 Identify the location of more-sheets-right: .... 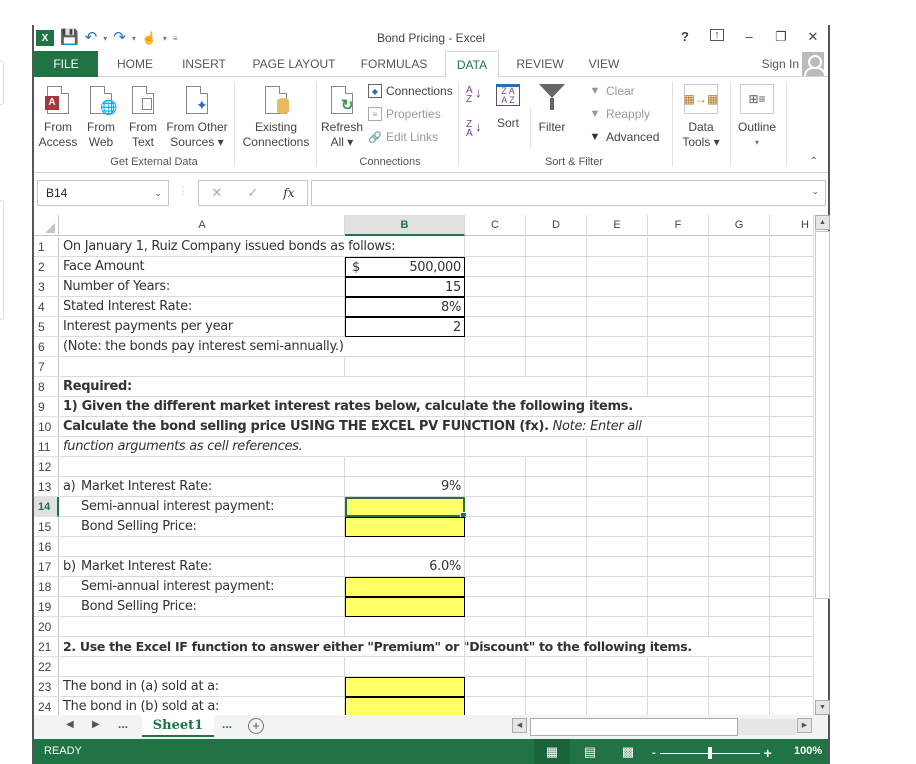
(227, 724).